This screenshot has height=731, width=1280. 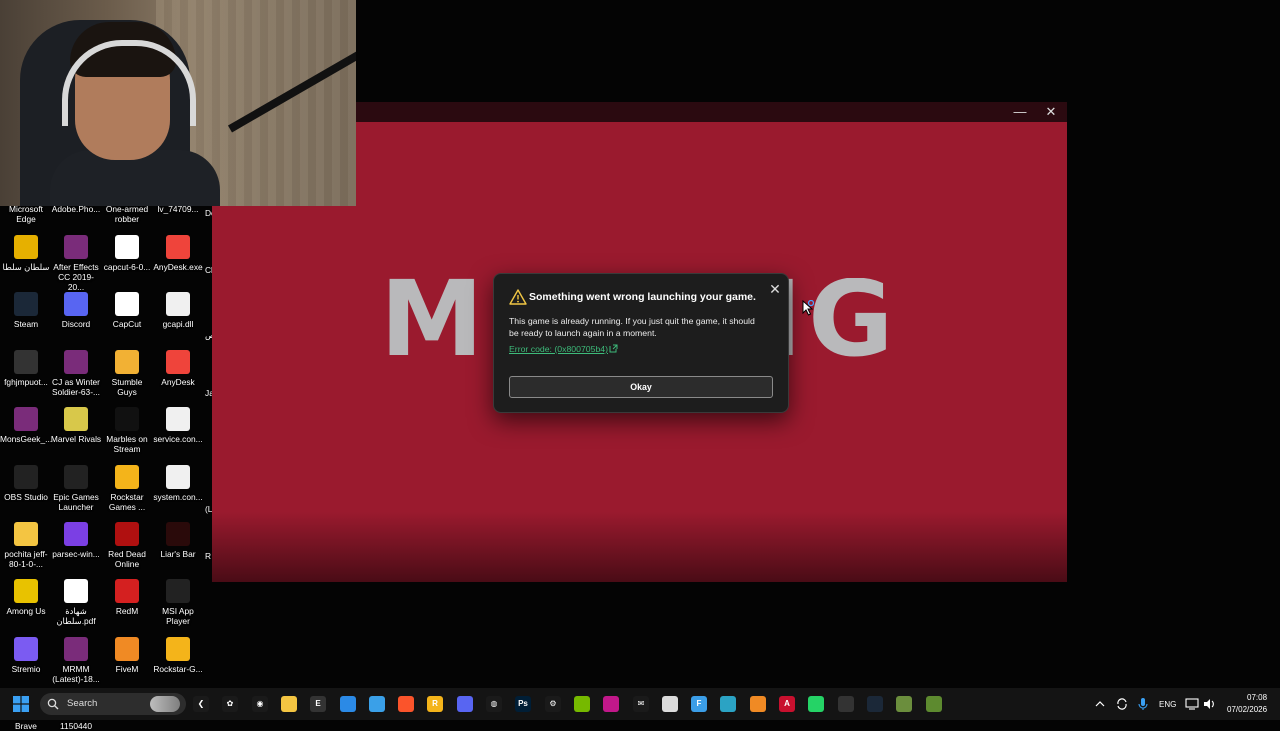 What do you see at coordinates (76, 310) in the screenshot?
I see `desktop-icon: Discord` at bounding box center [76, 310].